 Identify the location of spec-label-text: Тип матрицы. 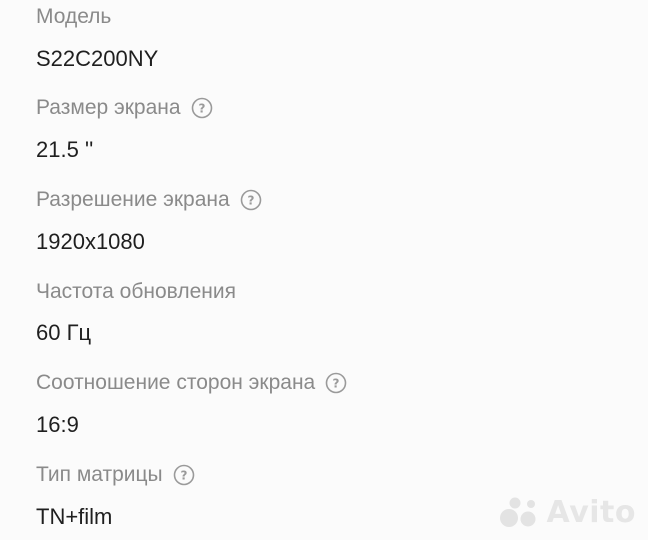
(99, 474).